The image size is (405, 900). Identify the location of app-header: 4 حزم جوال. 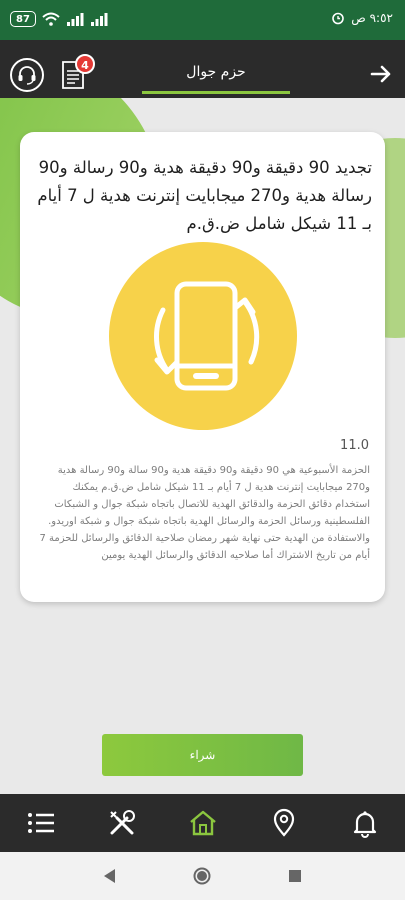
(202, 69).